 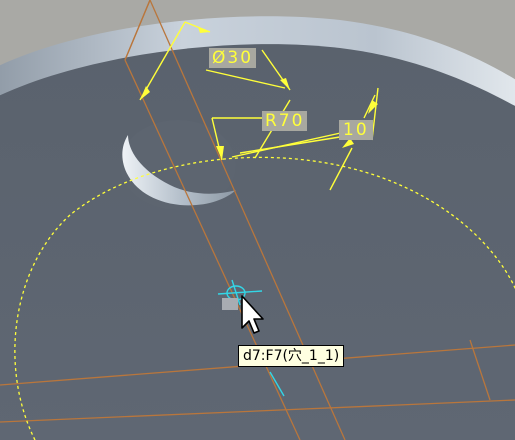 What do you see at coordinates (252, 314) in the screenshot?
I see `arrow-cursor-icon` at bounding box center [252, 314].